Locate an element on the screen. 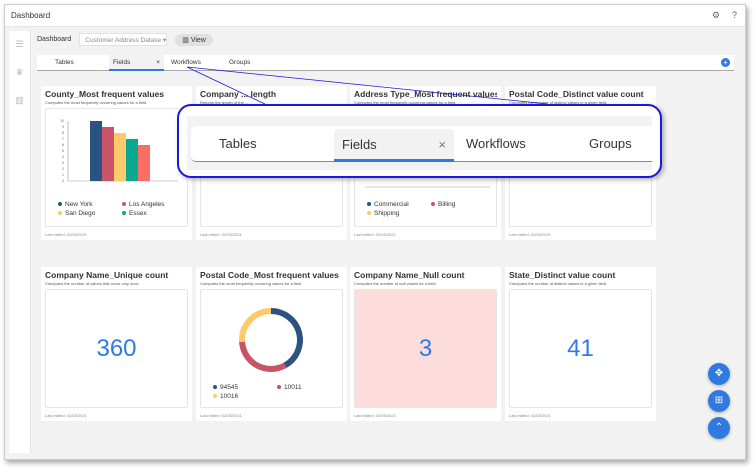  tab-tables-zoomed: Tables is located at coordinates (238, 143).